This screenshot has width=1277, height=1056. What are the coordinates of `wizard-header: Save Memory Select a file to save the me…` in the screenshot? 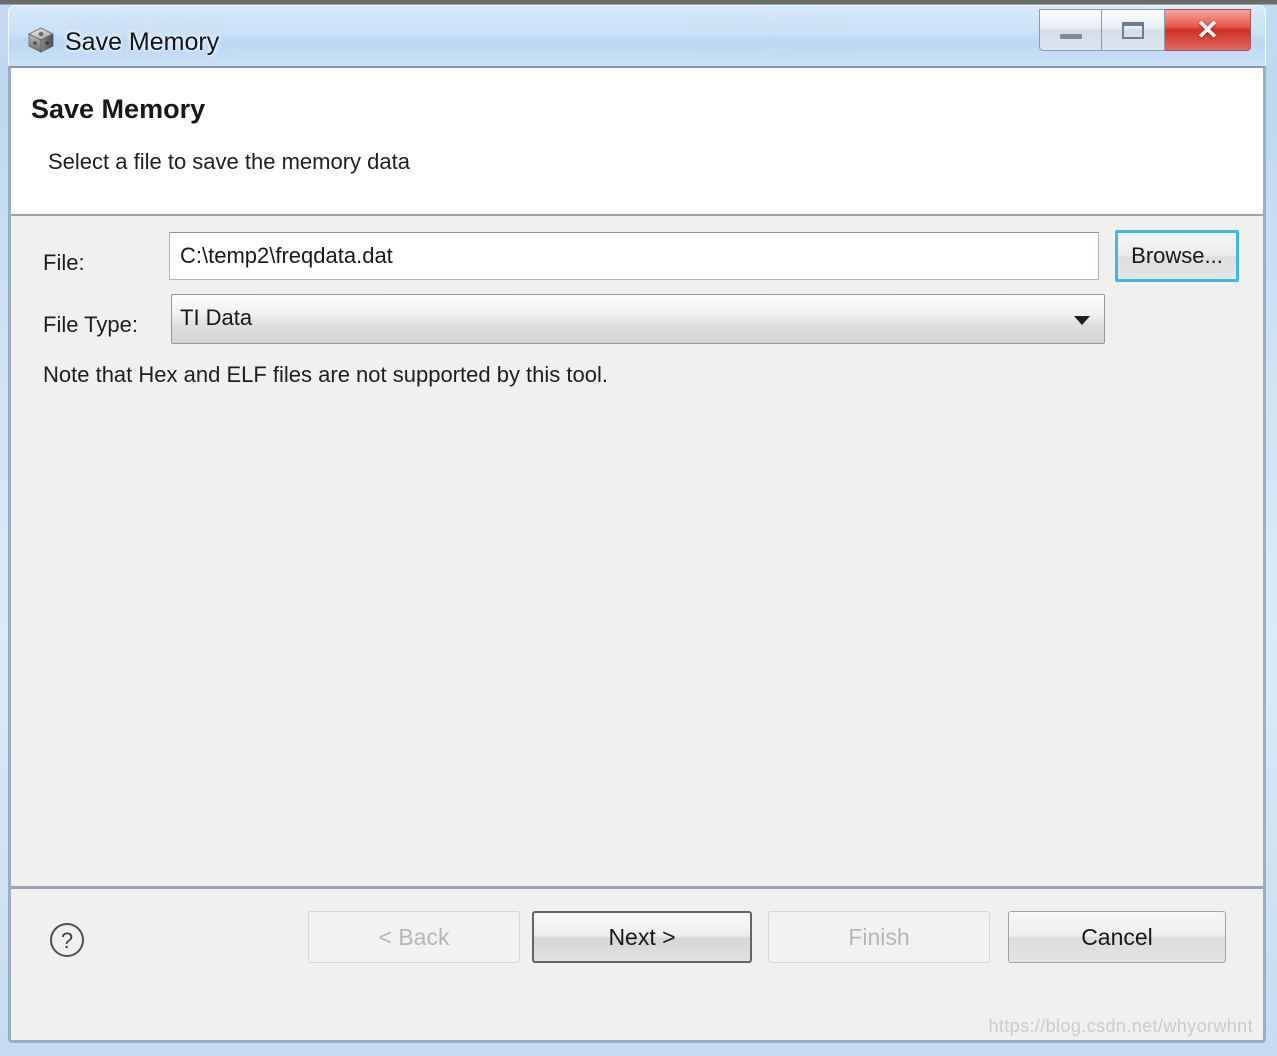 It's located at (637, 142).